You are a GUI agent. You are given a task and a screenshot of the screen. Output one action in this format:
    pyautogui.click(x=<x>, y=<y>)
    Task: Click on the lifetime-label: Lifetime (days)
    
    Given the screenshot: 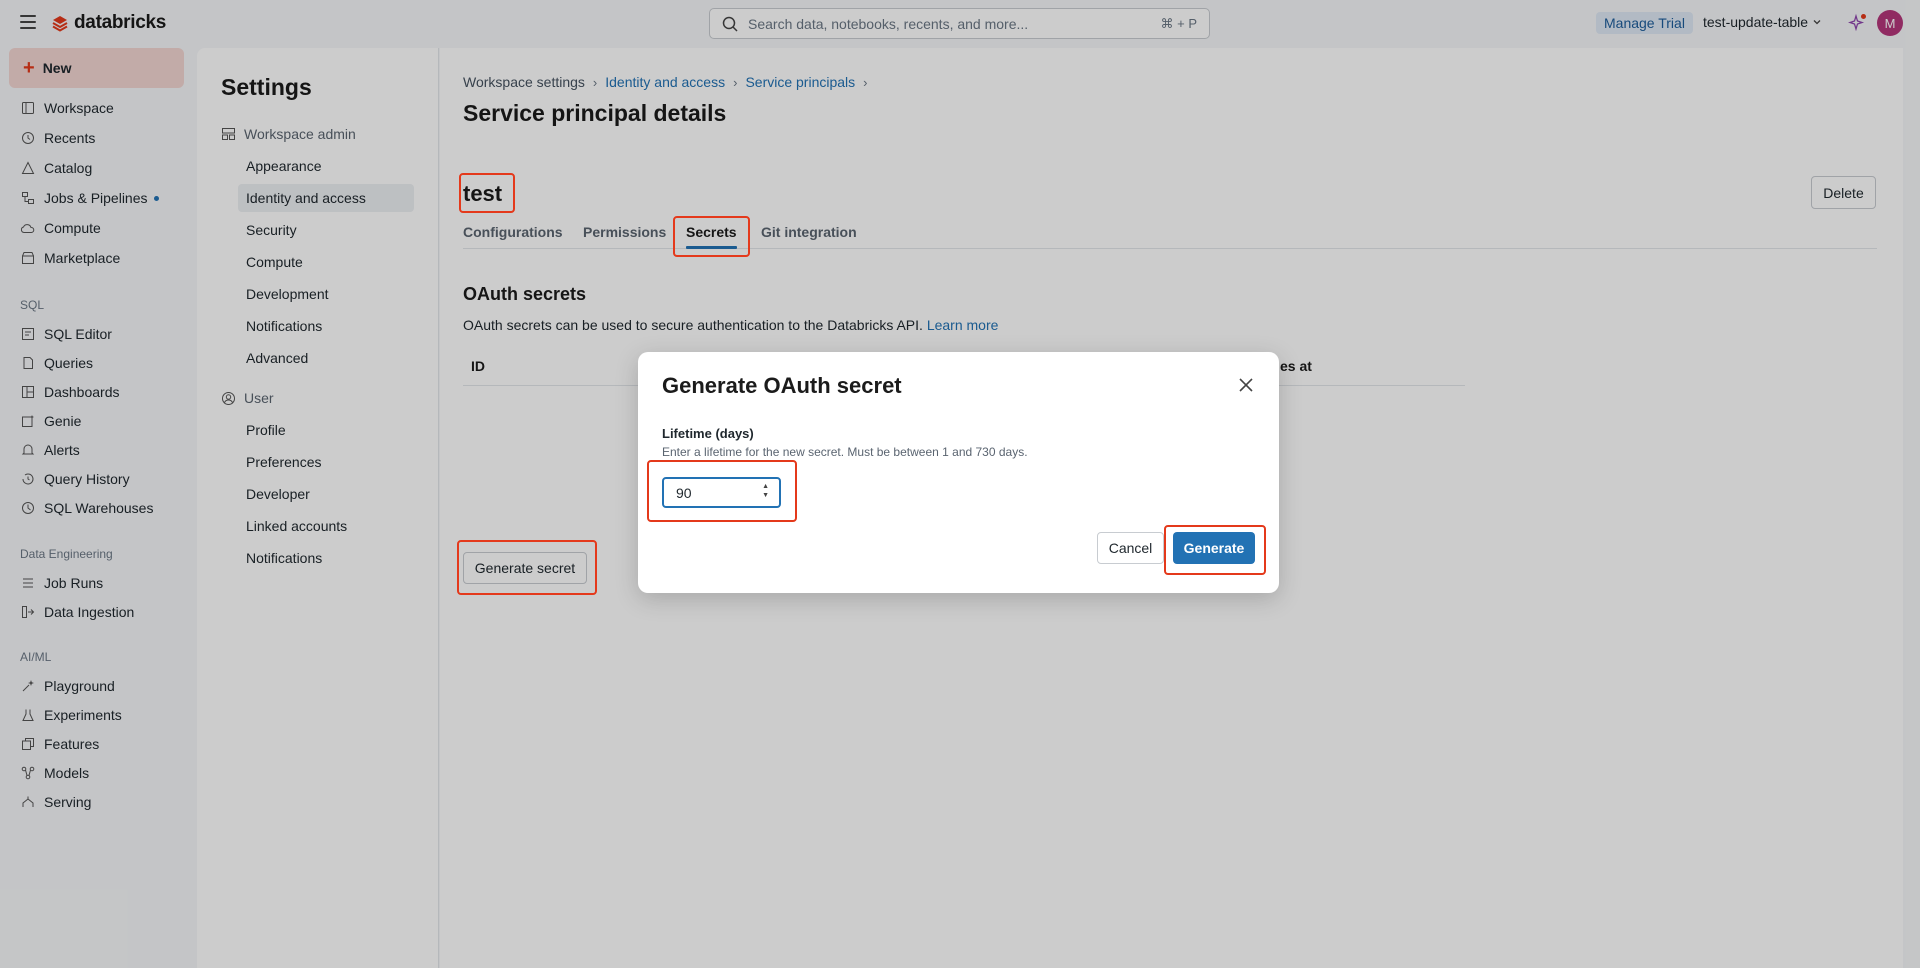 What is the action you would take?
    pyautogui.click(x=708, y=433)
    